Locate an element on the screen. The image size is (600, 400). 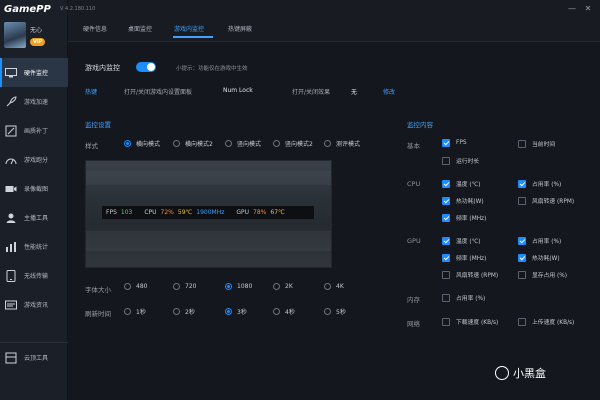
rocket-icon is located at coordinates (11, 102).